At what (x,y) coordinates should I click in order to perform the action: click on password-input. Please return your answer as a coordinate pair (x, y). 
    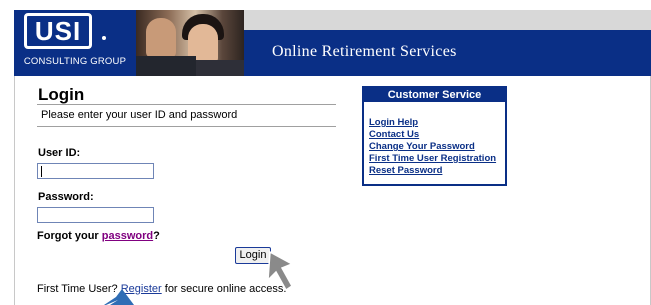
    Looking at the image, I should click on (95, 215).